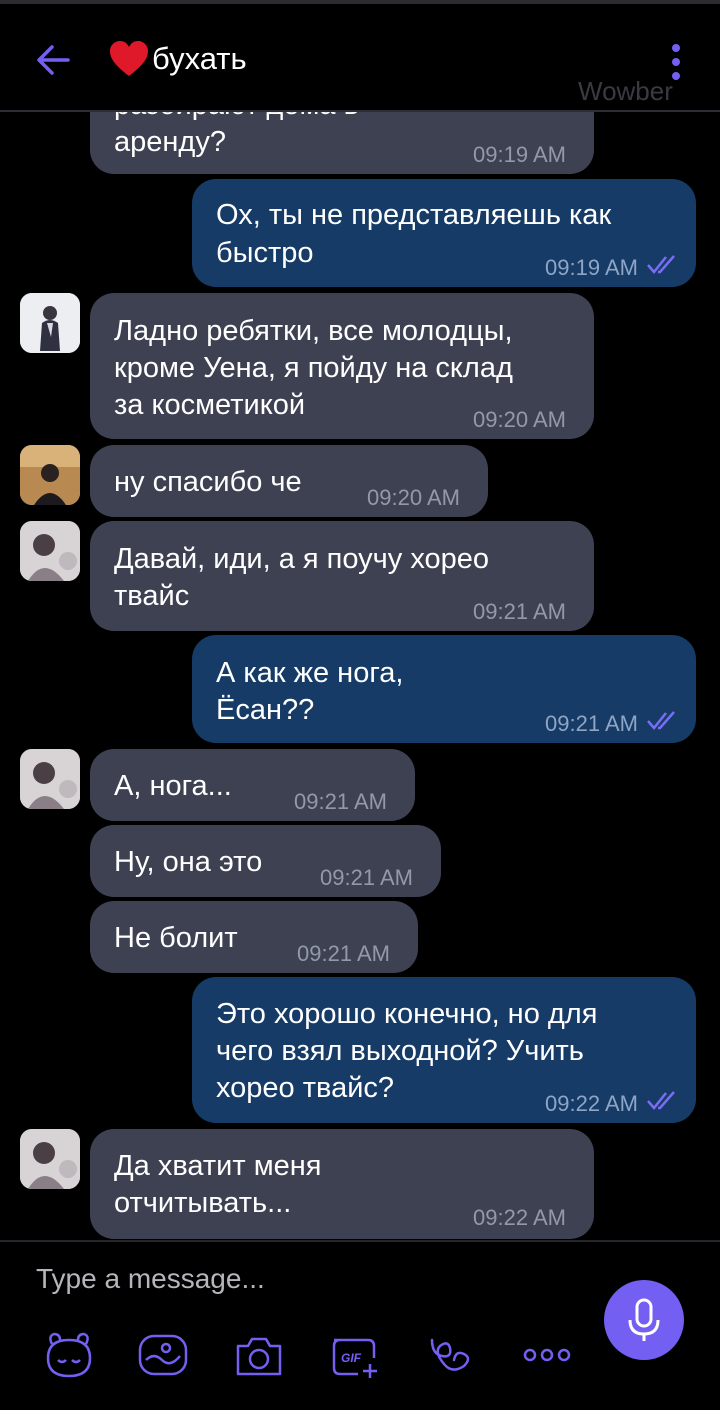 Image resolution: width=720 pixels, height=1410 pixels. Describe the element at coordinates (342, 1184) in the screenshot. I see `message-bubble-incoming: Да хватит меня отчитывать... 09:22 AM` at that location.